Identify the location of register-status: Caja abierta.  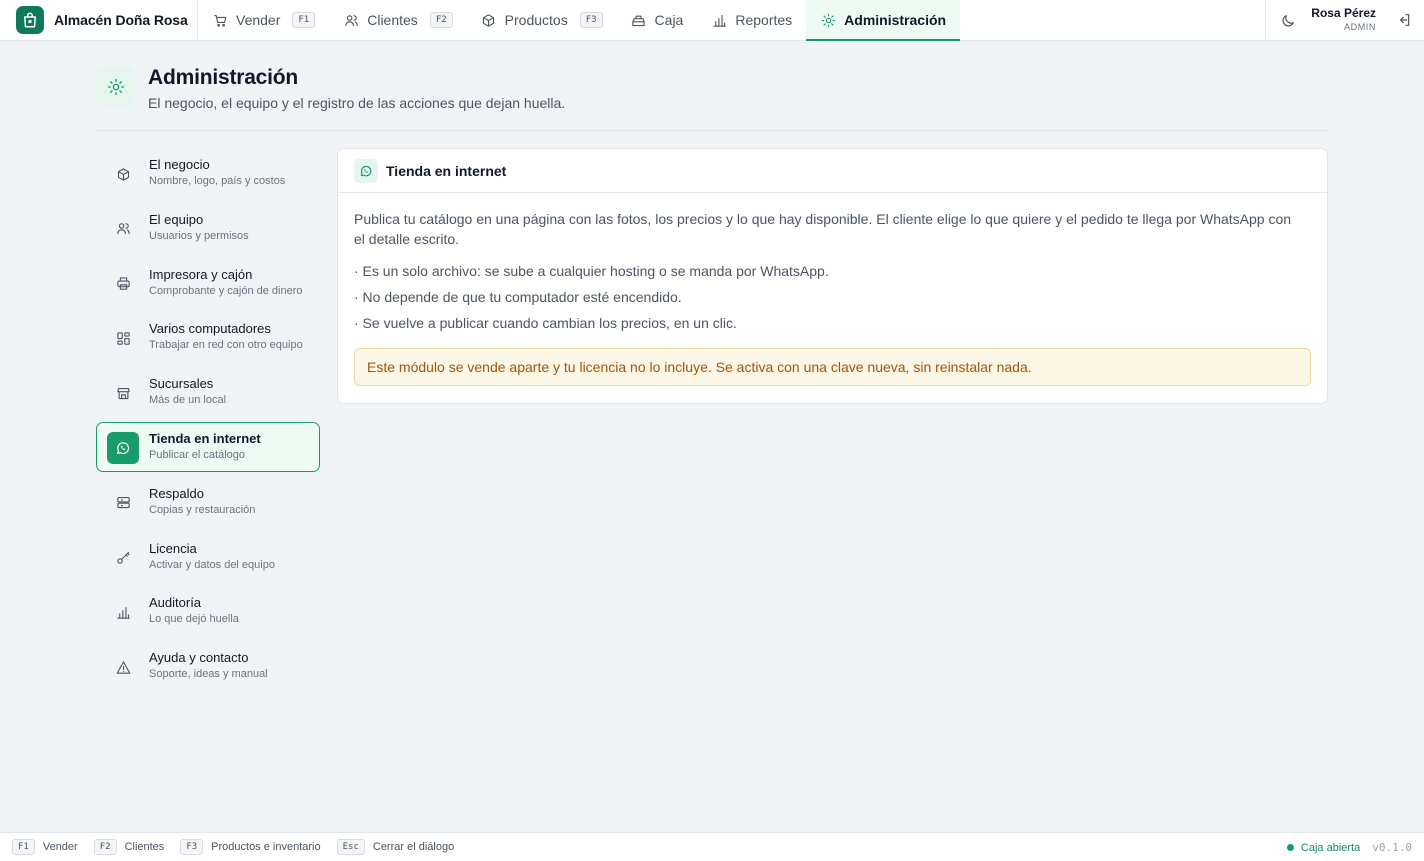
(1330, 847).